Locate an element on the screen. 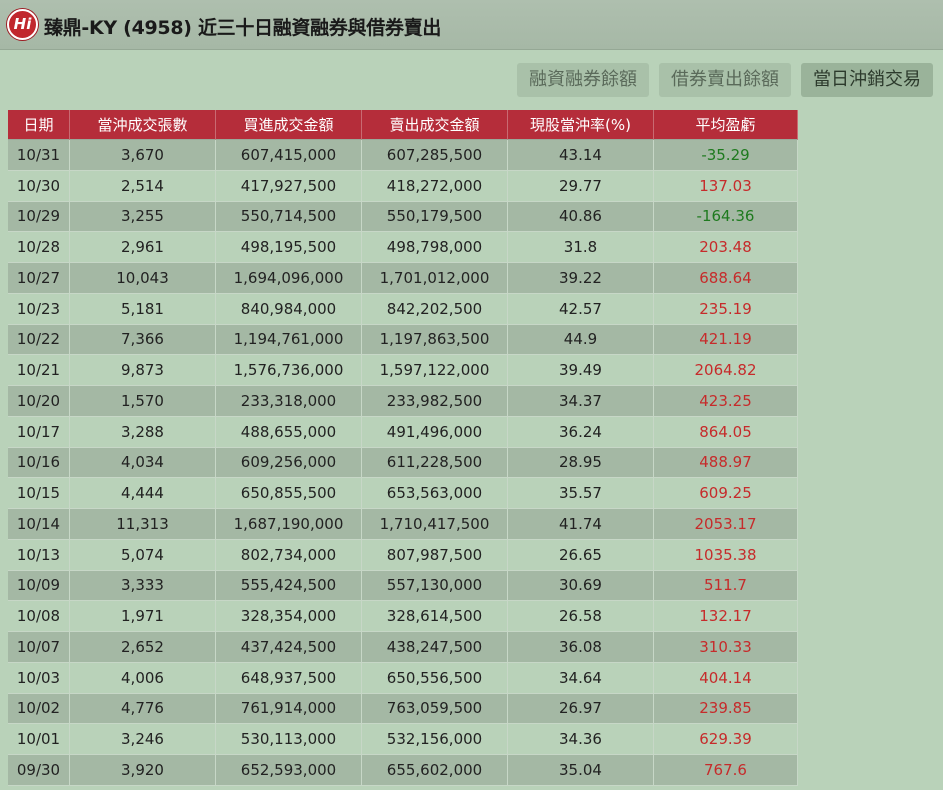 The image size is (943, 790). tab-margin-balance: 融資融券餘額 is located at coordinates (583, 80).